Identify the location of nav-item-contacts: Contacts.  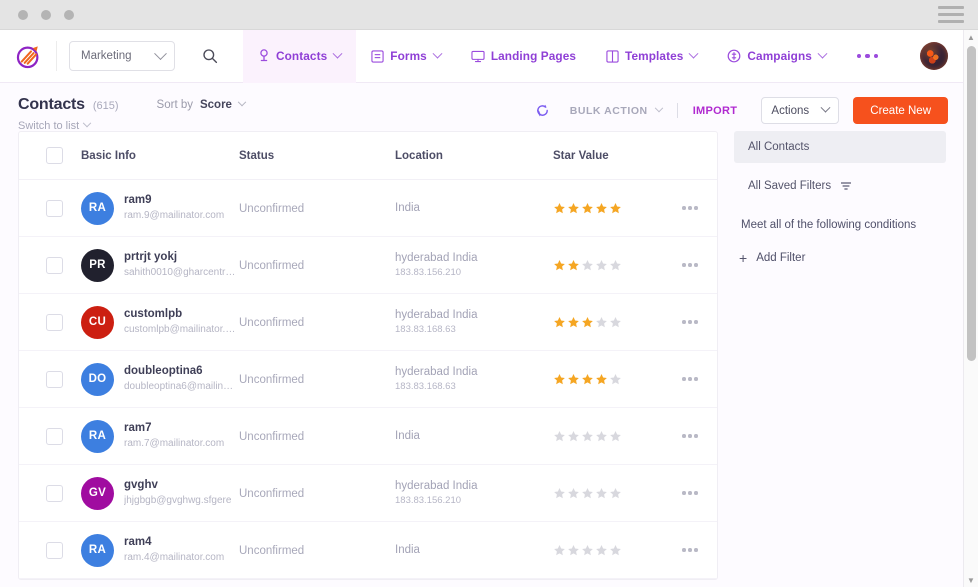
(300, 56).